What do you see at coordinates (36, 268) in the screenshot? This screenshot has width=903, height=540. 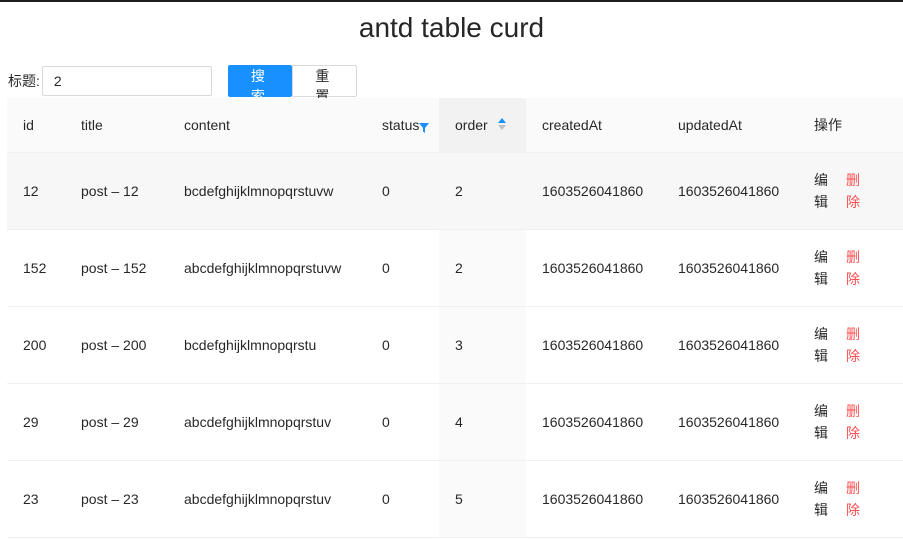 I see `cell-id: 152` at bounding box center [36, 268].